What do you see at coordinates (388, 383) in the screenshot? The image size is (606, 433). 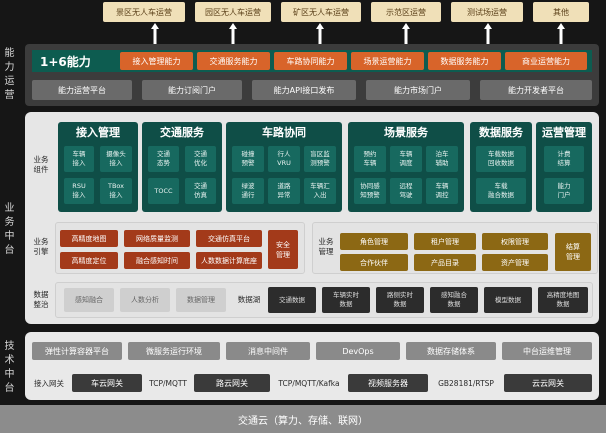 I see `gateway-video-server: 视频服务器` at bounding box center [388, 383].